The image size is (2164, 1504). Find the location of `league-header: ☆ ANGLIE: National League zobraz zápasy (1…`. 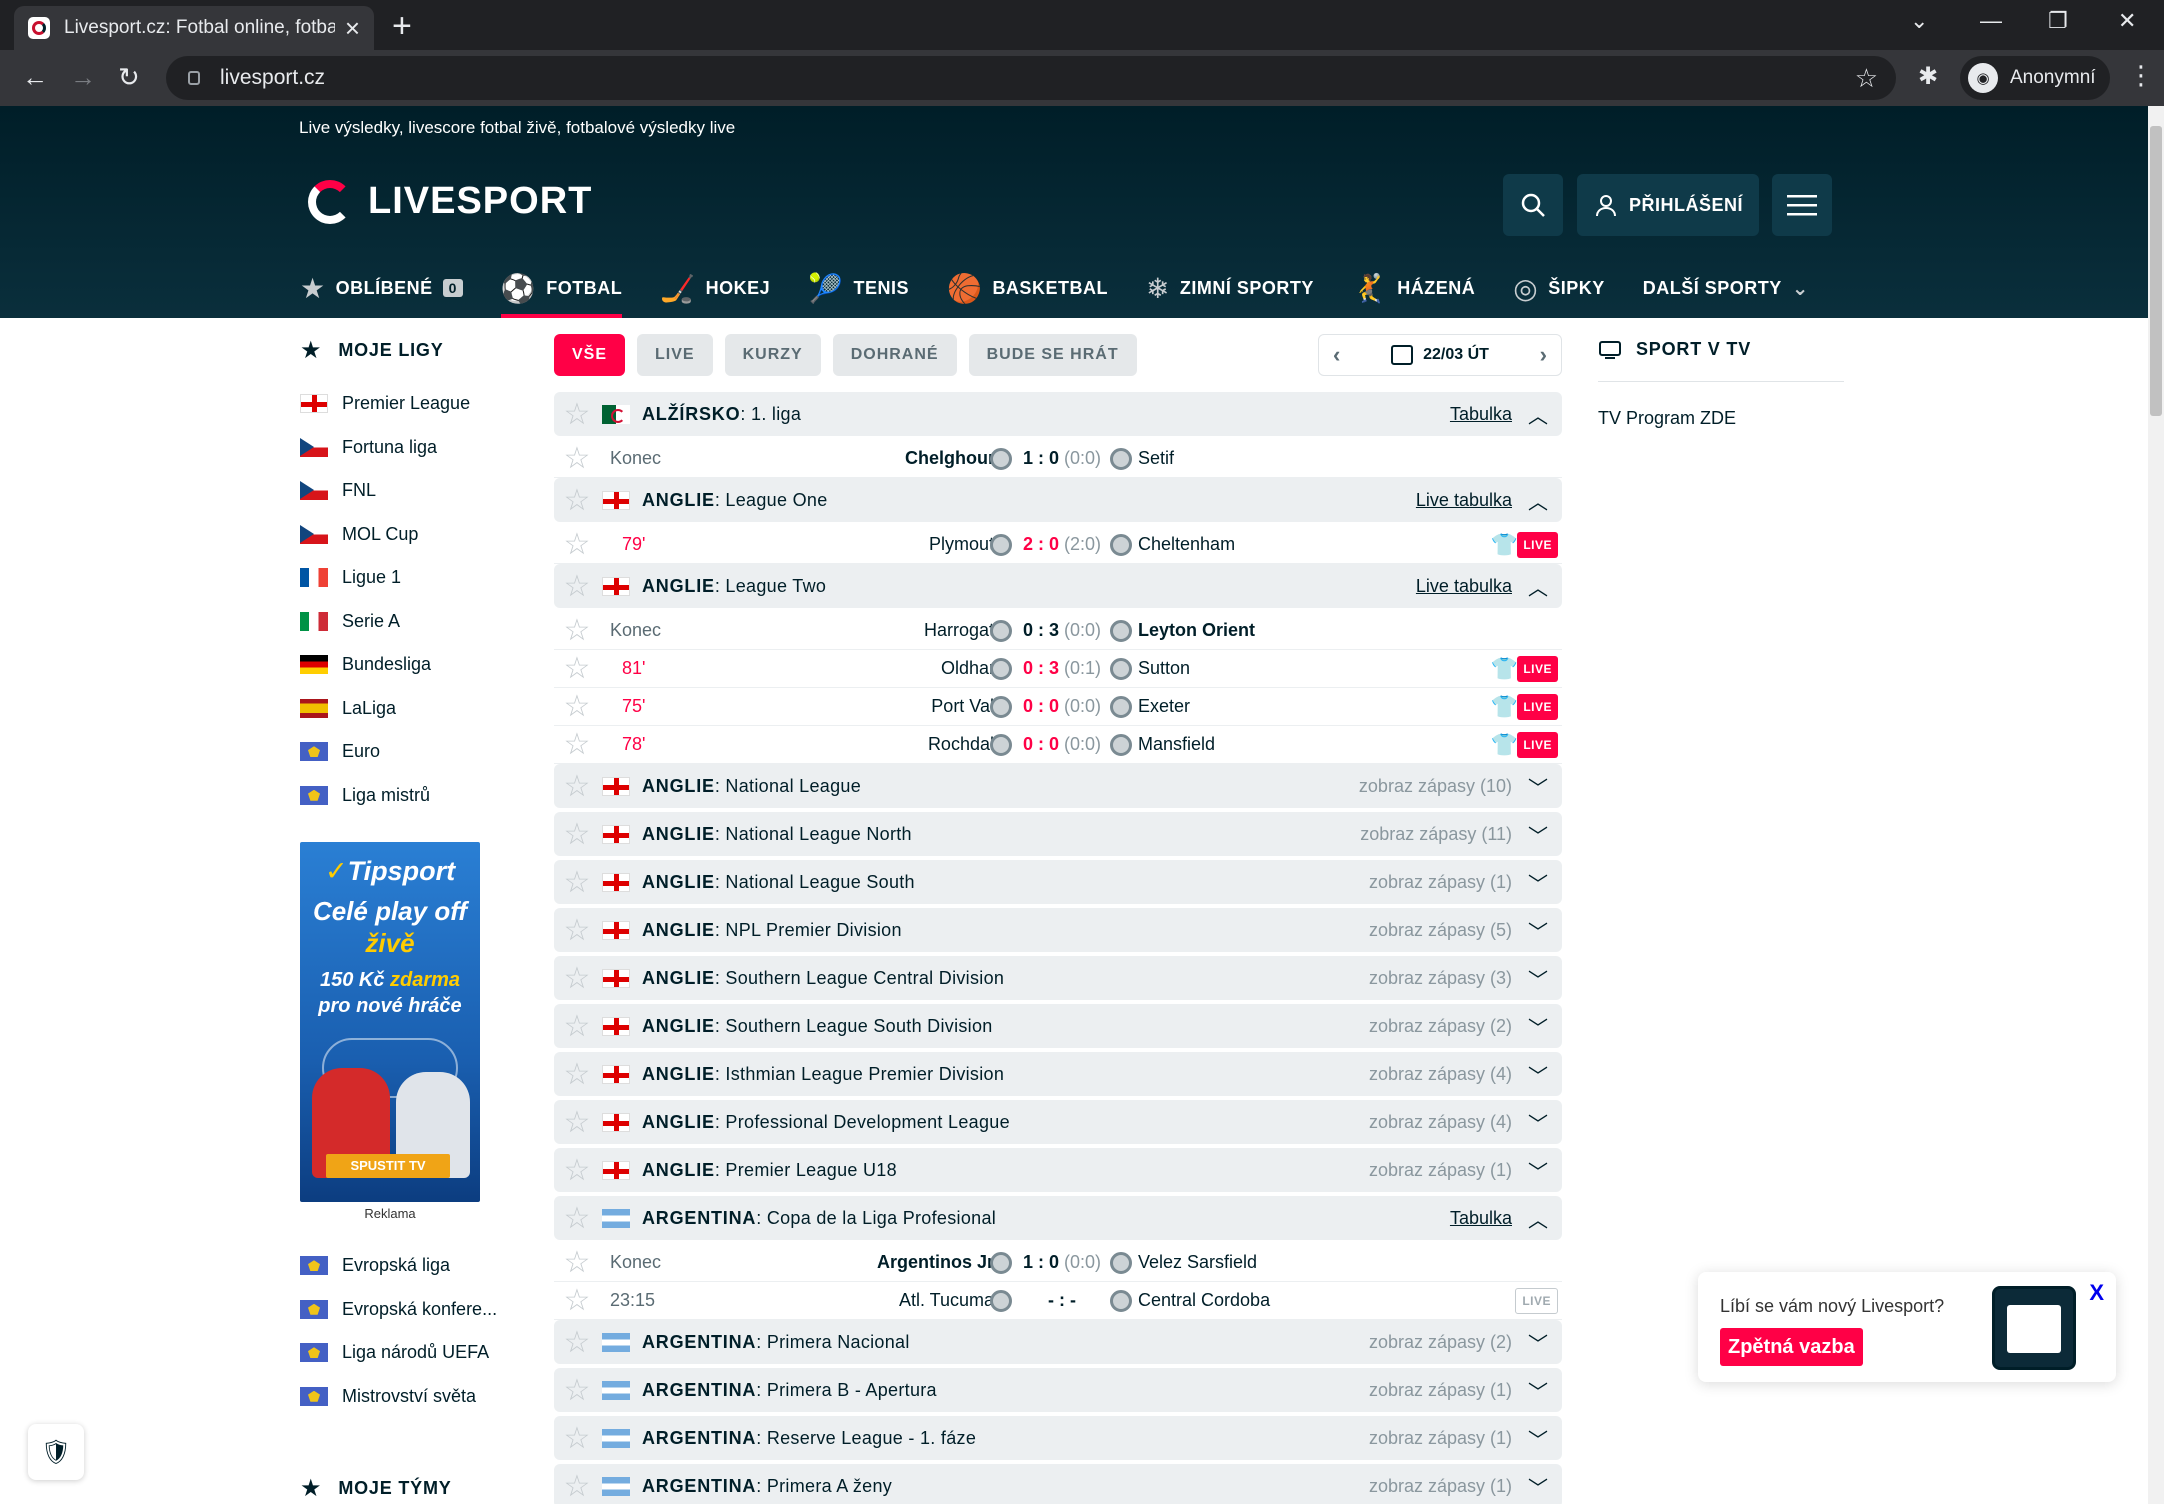

league-header: ☆ ANGLIE: National League zobraz zápasy (1… is located at coordinates (1058, 786).